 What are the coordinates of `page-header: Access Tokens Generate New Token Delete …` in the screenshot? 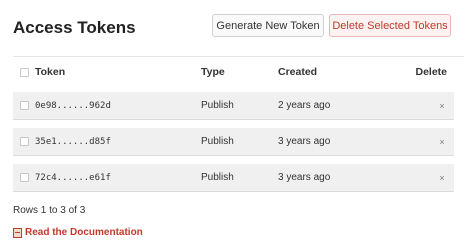 It's located at (238, 28).